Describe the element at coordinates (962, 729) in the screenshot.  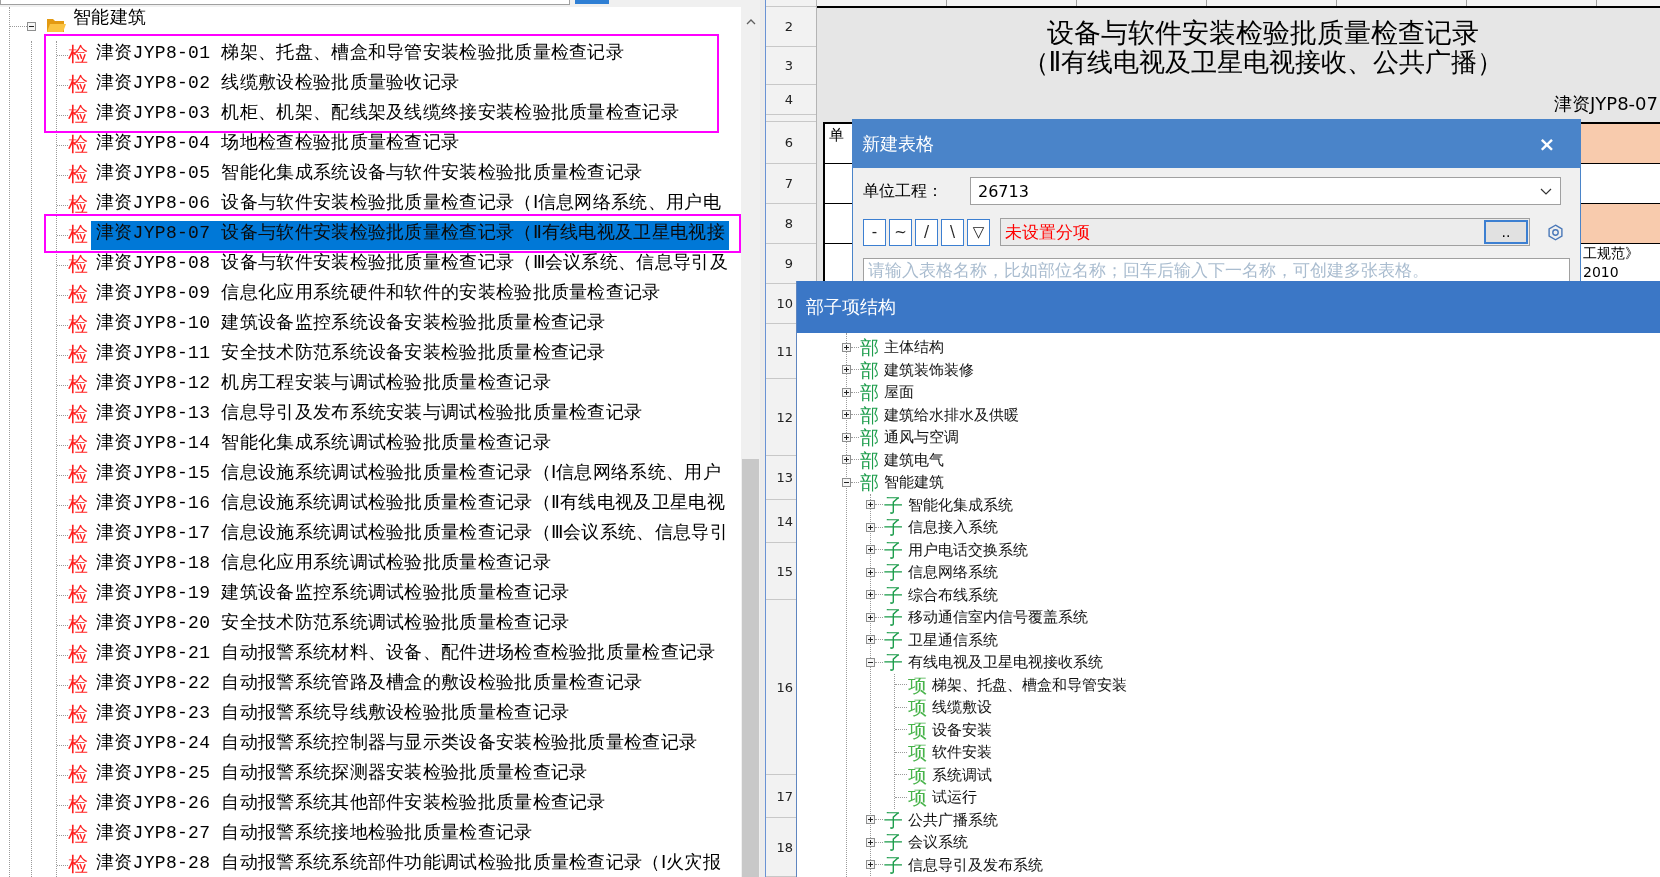
I see `tree-item: 设备安装` at that location.